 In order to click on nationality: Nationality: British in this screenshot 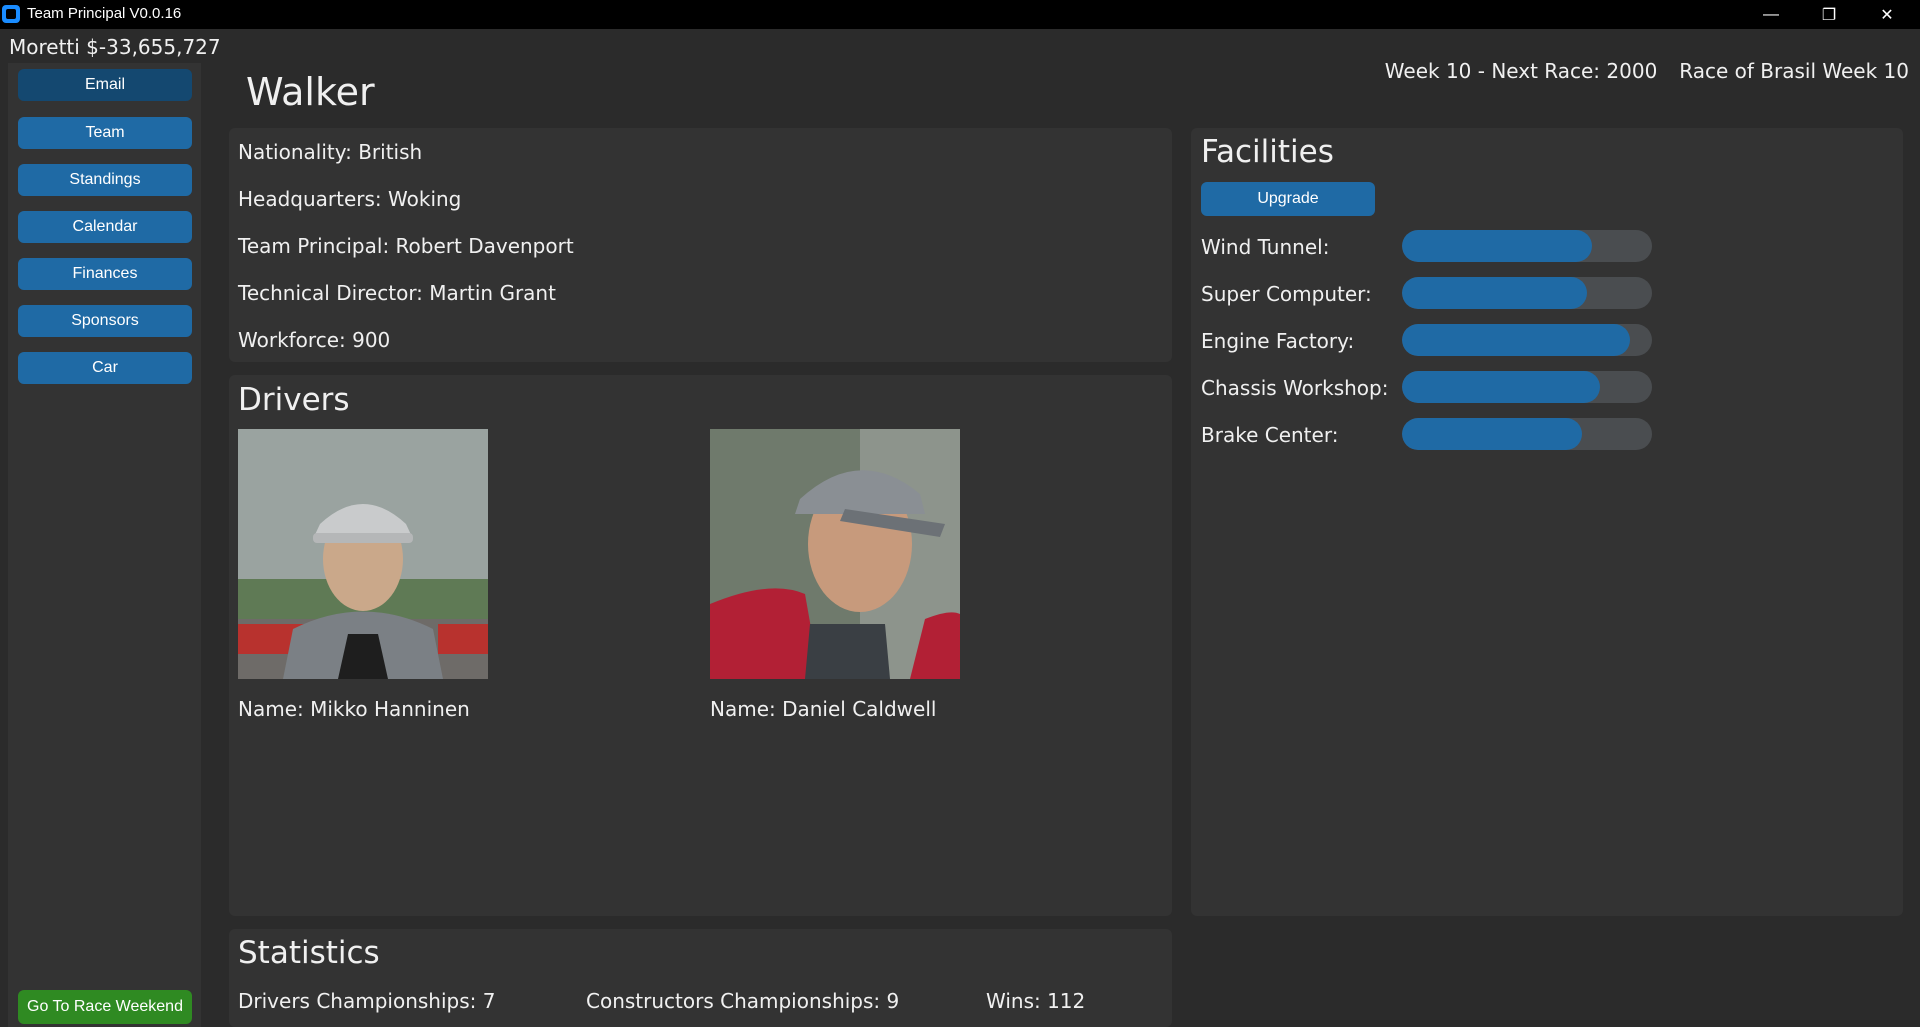, I will do `click(330, 152)`.